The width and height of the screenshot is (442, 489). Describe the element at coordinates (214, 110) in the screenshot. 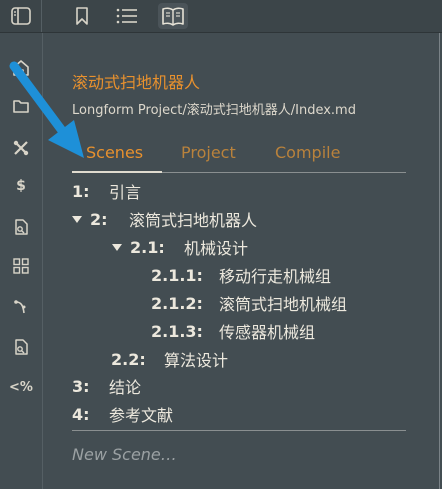

I see `project-path: Longform Project/滚动式扫地机器人/Index.md` at that location.